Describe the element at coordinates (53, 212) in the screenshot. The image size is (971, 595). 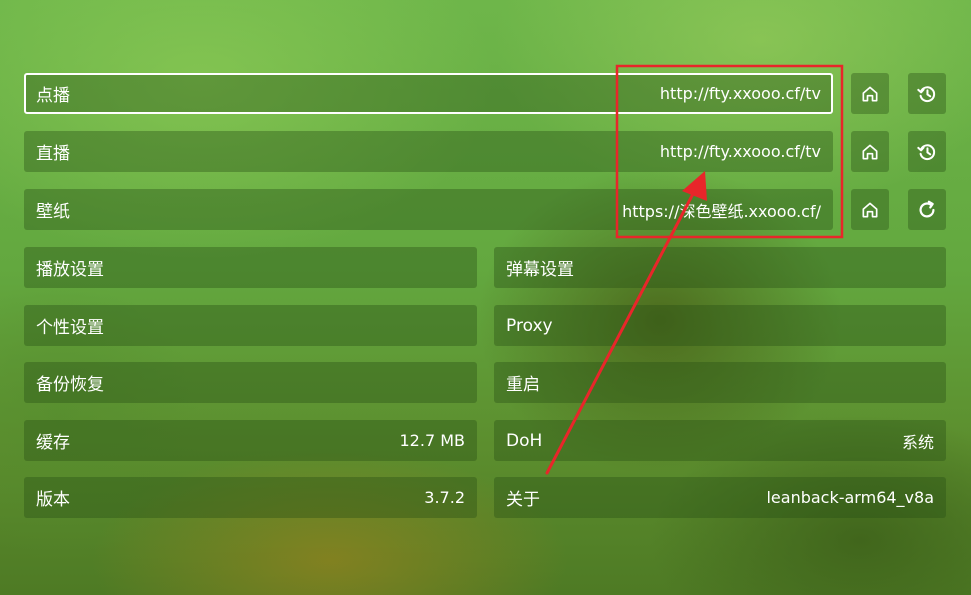
I see `wallpaper-label: 壁纸` at that location.